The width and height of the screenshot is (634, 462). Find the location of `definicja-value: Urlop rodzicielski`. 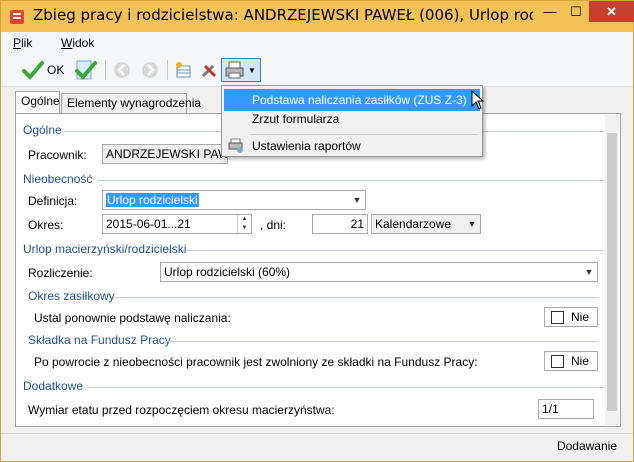

definicja-value: Urlop rodzicielski is located at coordinates (152, 200).